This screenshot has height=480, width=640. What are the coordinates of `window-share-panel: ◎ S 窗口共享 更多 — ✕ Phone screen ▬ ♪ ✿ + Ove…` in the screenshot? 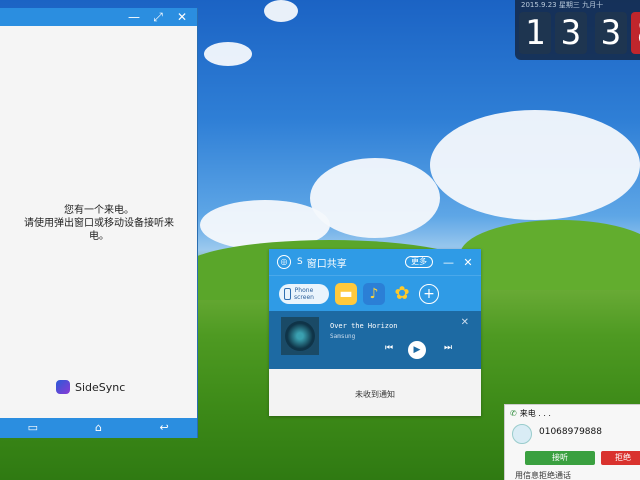 It's located at (375, 332).